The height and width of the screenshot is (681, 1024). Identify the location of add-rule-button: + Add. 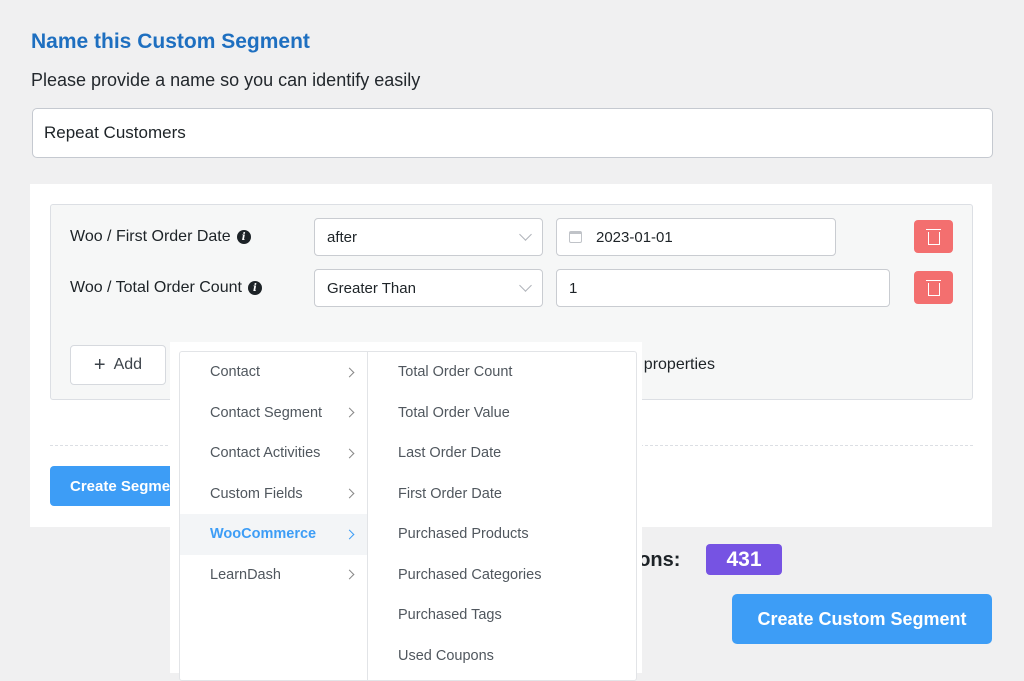
(118, 365).